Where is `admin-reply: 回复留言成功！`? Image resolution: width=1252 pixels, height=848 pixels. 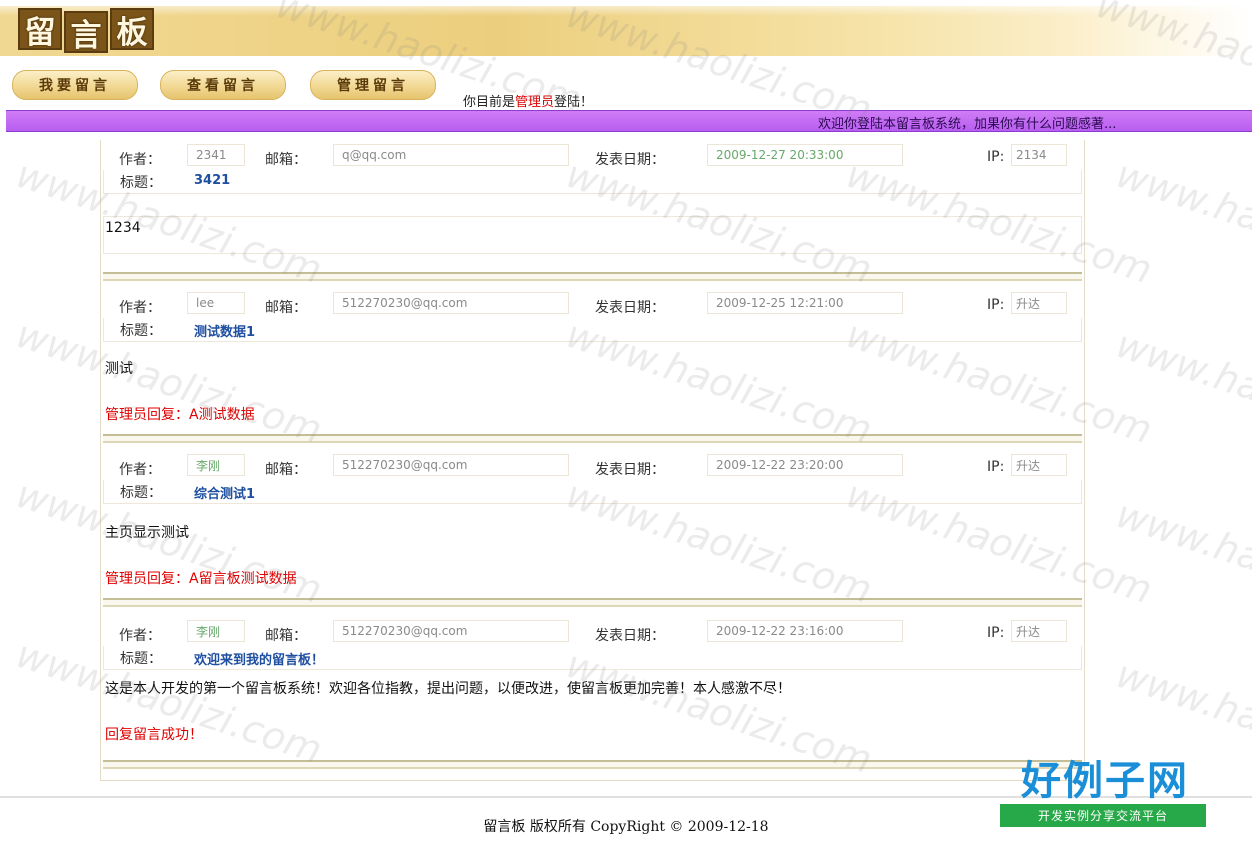
admin-reply: 回复留言成功！ is located at coordinates (154, 735).